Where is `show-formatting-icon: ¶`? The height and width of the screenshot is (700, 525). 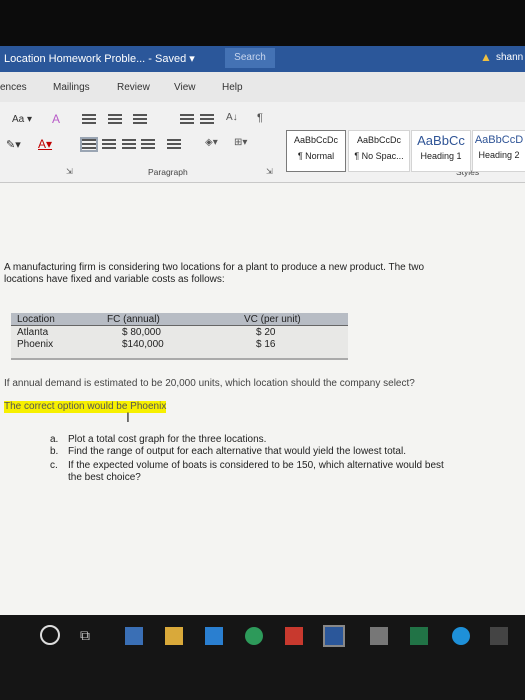 show-formatting-icon: ¶ is located at coordinates (260, 118).